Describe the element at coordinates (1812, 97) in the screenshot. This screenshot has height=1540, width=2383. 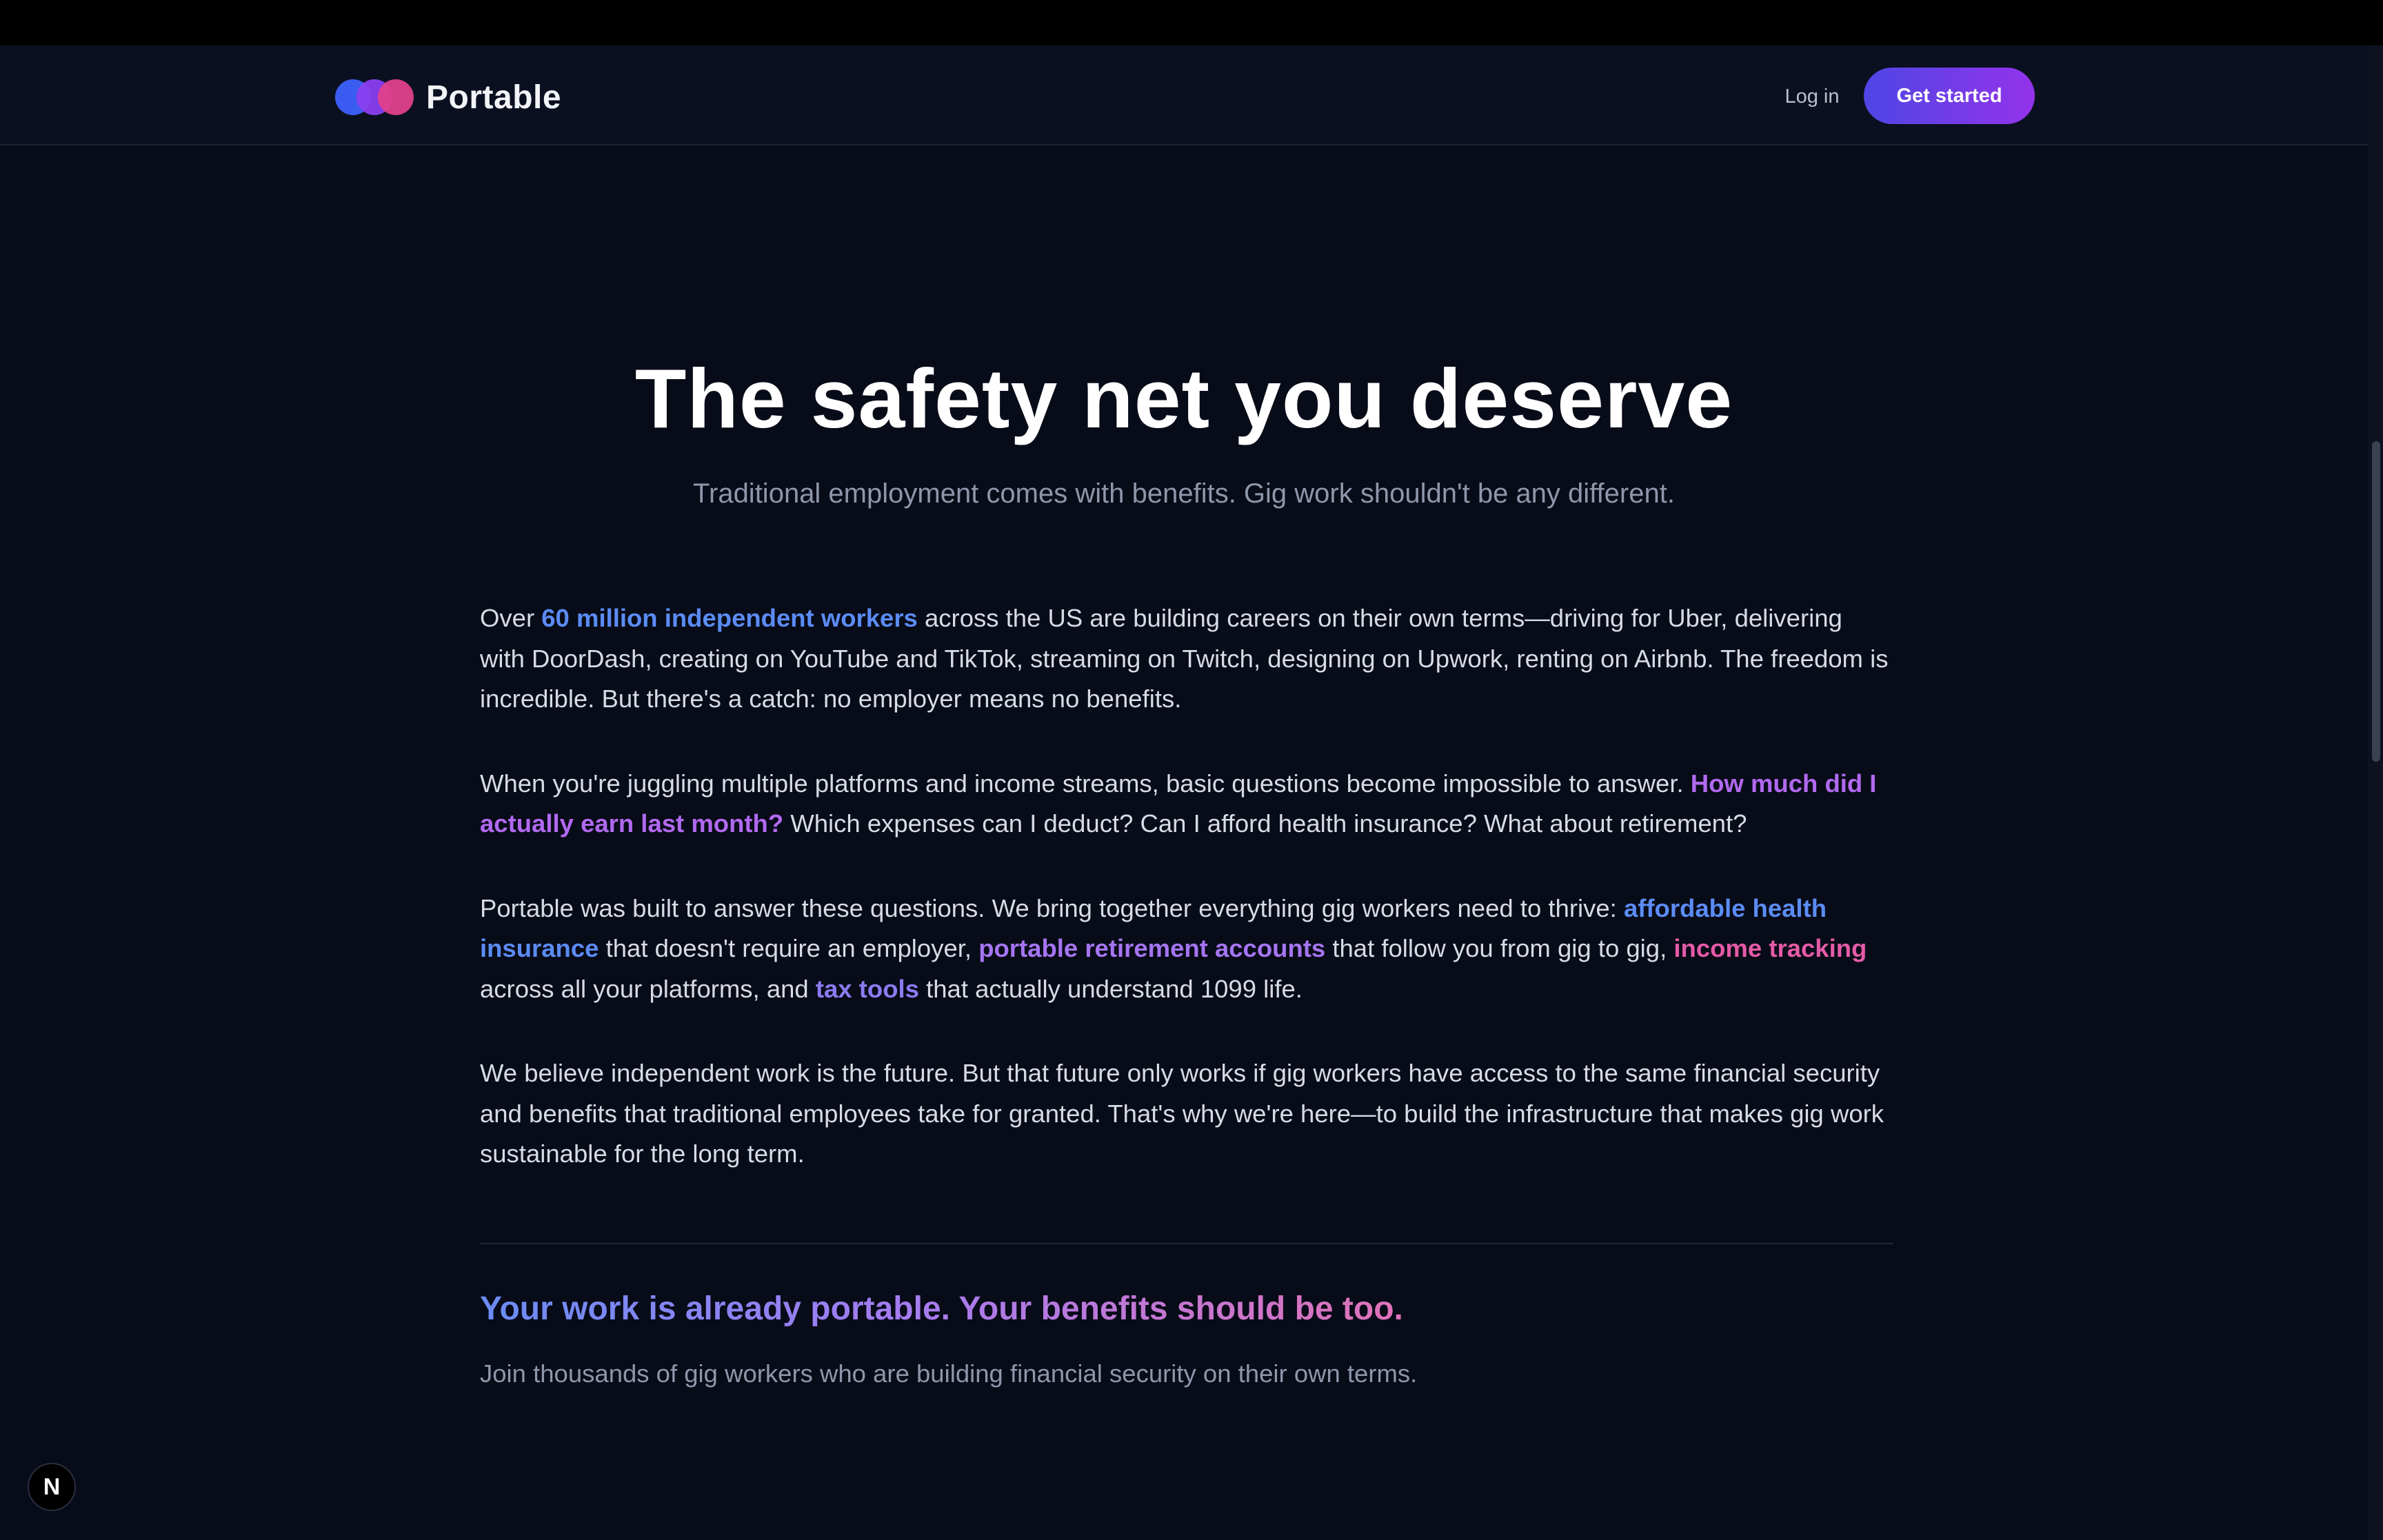
I see `login-link: Log in` at that location.